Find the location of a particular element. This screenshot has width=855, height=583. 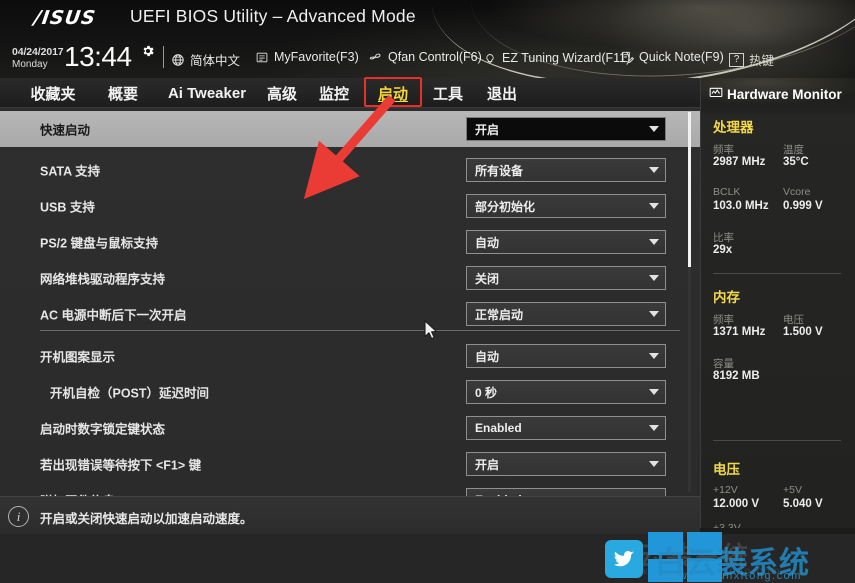

hw-key-ratio: 比率 is located at coordinates (723, 238).